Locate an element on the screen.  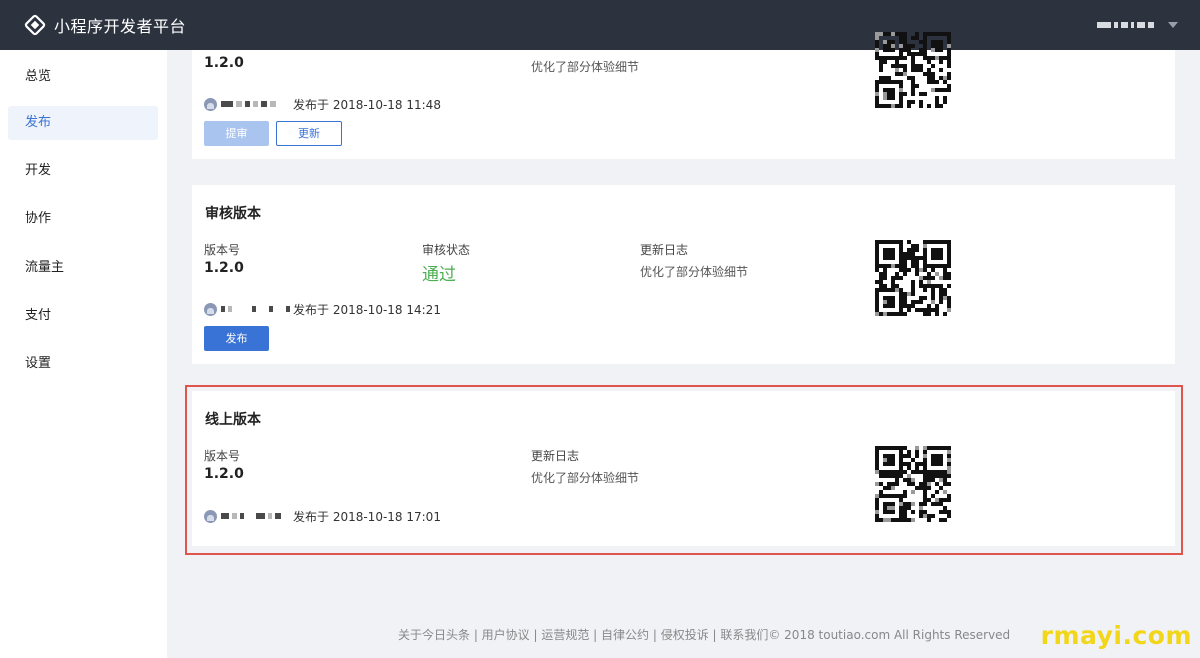
sidebar-item-publish: 发布 is located at coordinates (83, 123).